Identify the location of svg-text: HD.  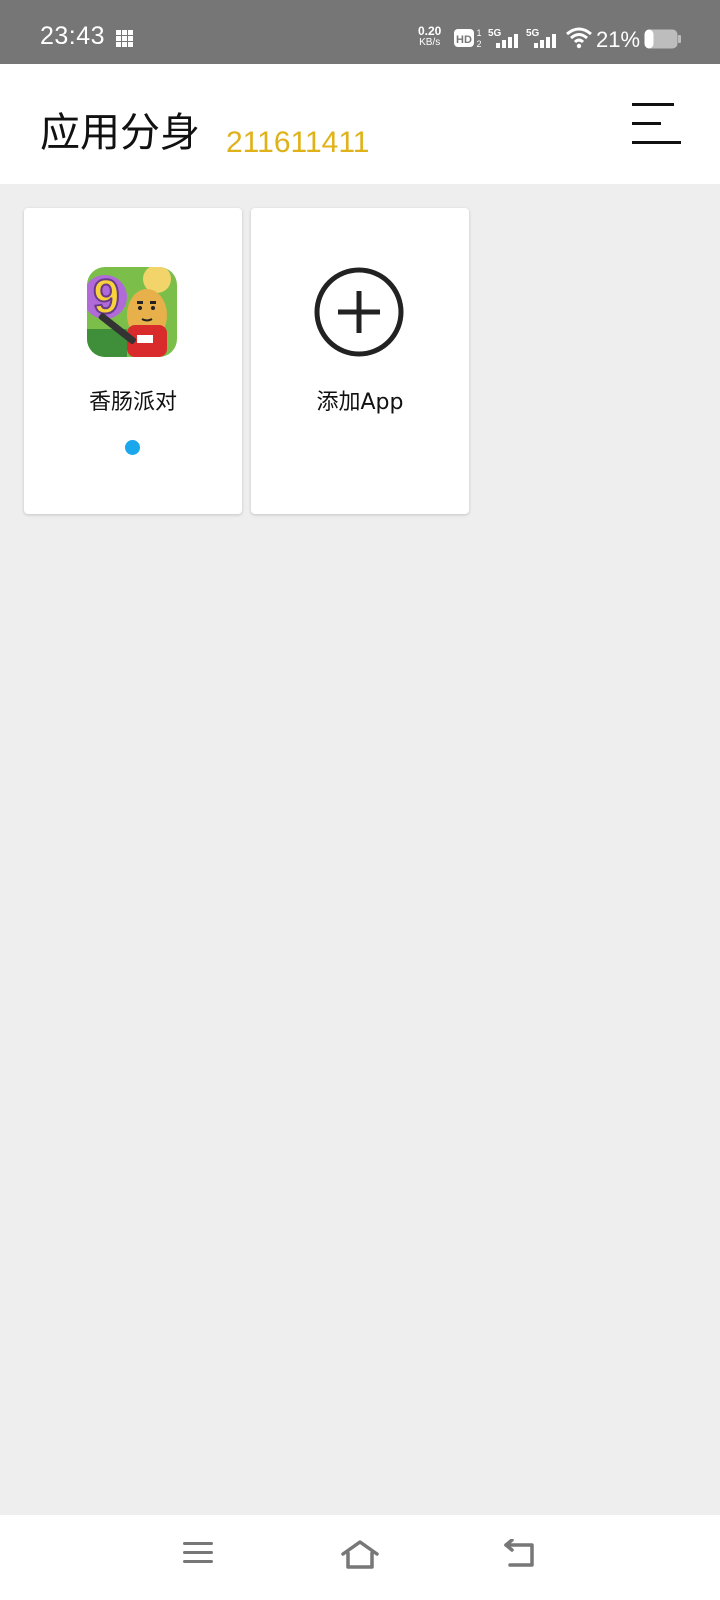
(464, 40).